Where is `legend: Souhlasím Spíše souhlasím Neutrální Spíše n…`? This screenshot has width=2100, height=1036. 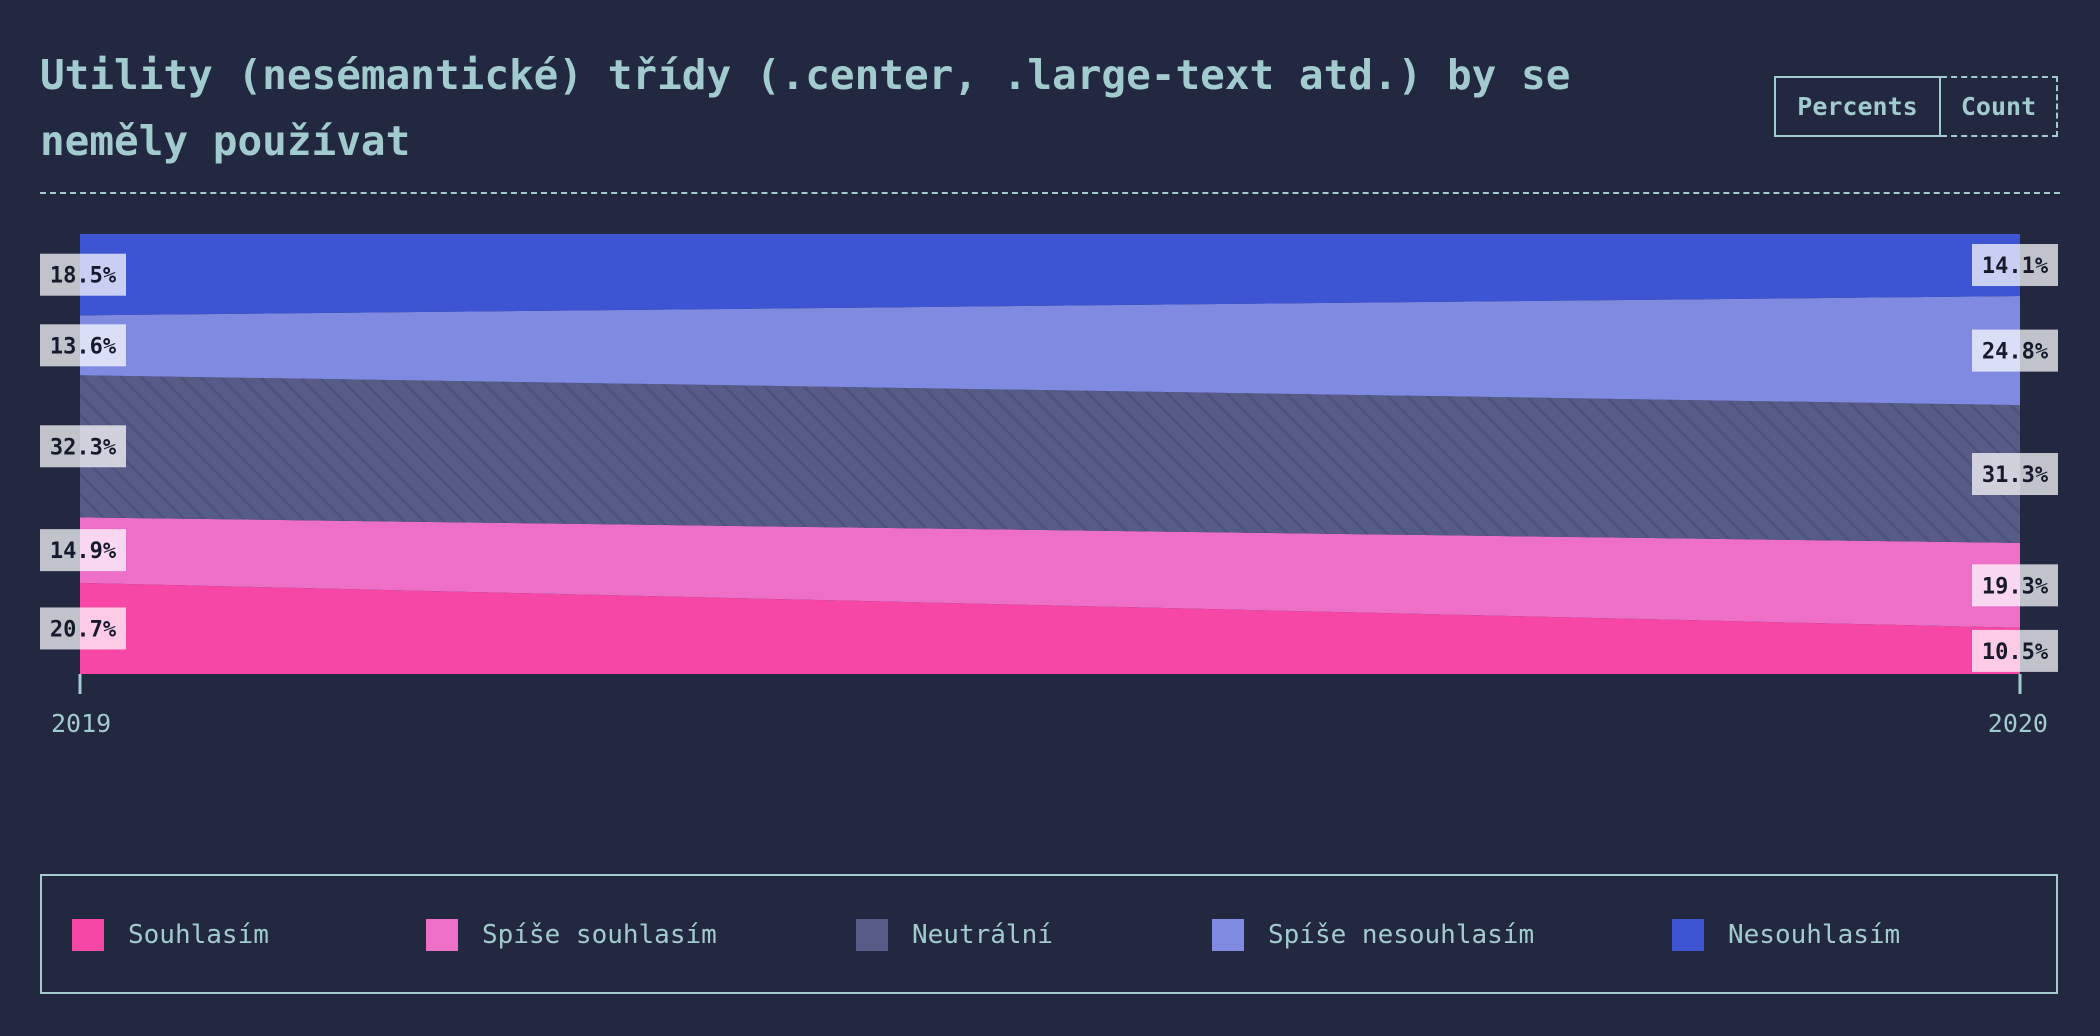
legend: Souhlasím Spíše souhlasím Neutrální Spíše n… is located at coordinates (1049, 934).